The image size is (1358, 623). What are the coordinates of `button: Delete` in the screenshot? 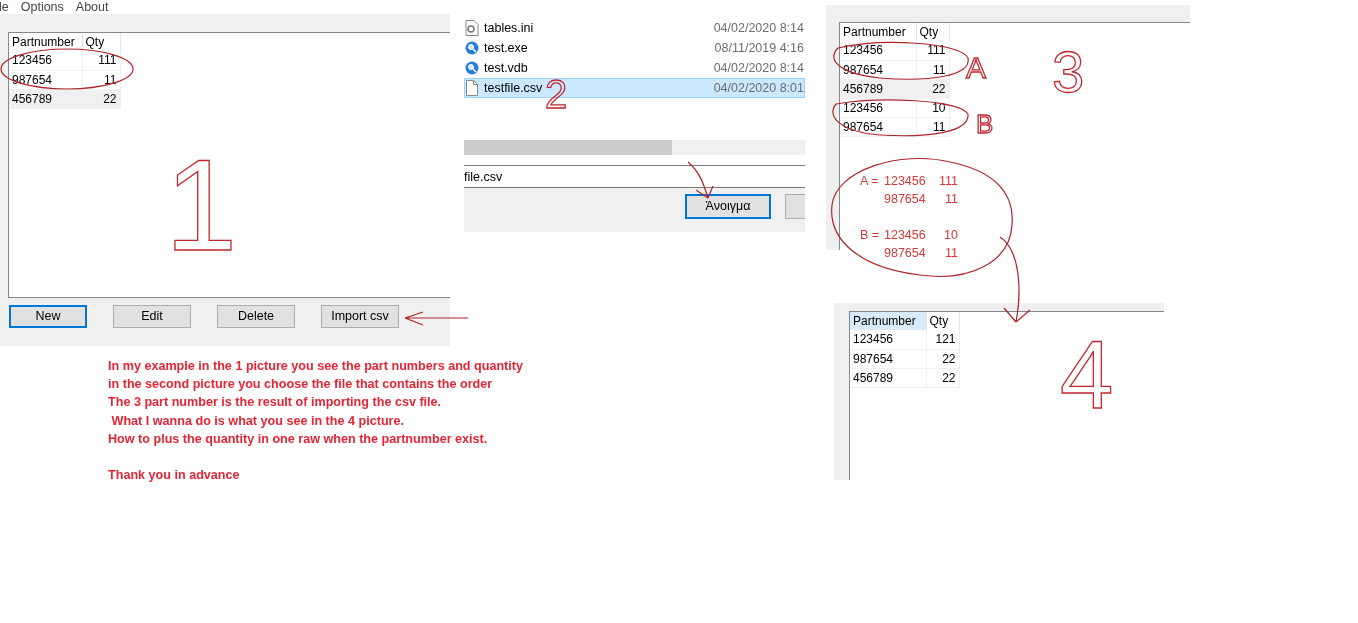 It's located at (256, 316).